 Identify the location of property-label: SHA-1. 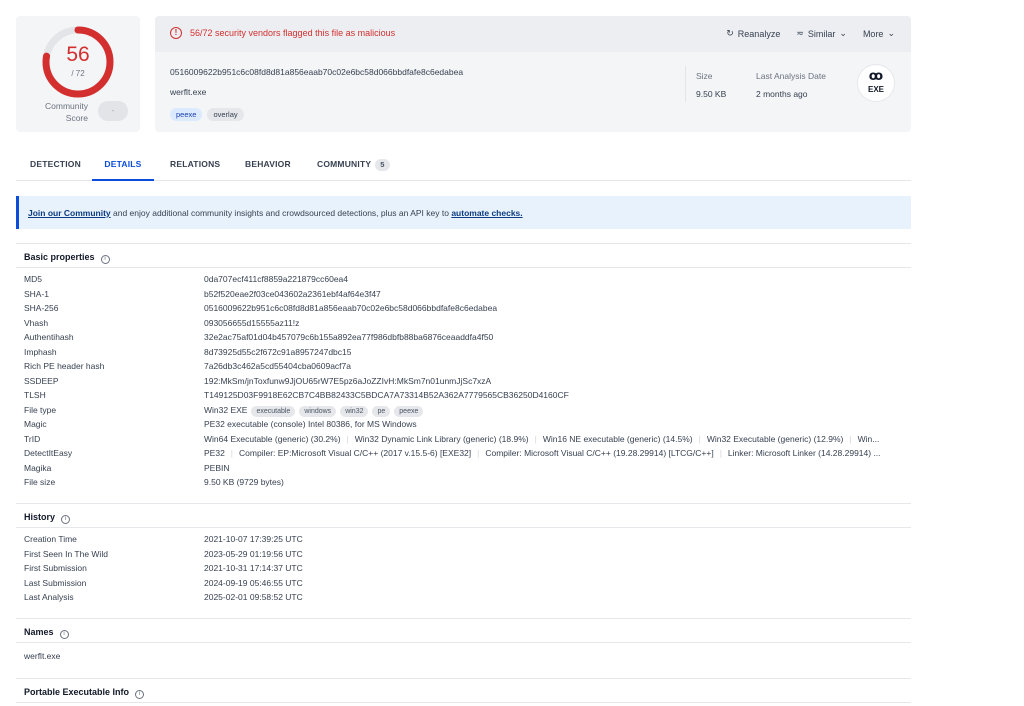
(37, 293).